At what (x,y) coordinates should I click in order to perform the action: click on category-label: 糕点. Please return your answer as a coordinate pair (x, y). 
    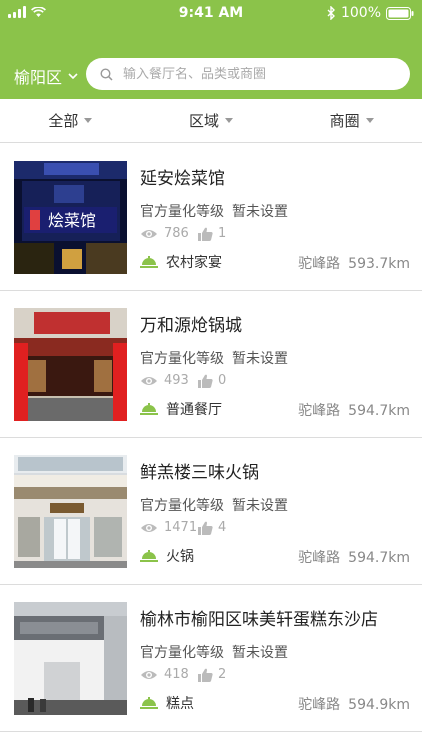
    Looking at the image, I should click on (180, 704).